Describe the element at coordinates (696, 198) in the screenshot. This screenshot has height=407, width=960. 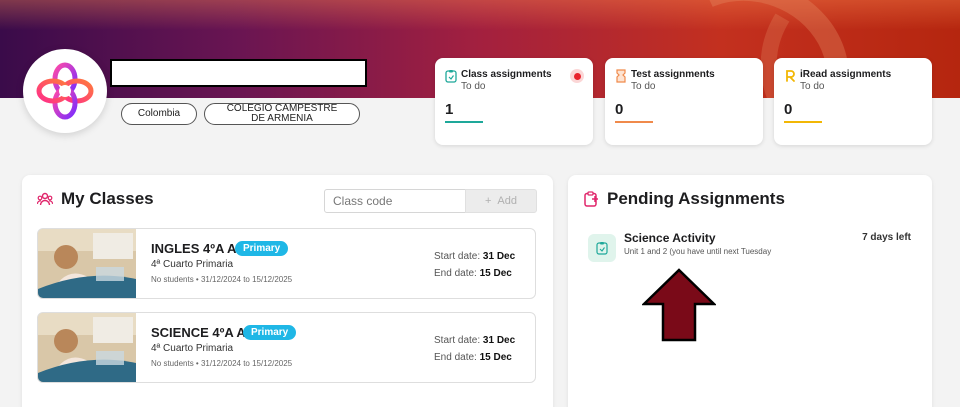
I see `pending-assignments-title: Pending Assignments` at that location.